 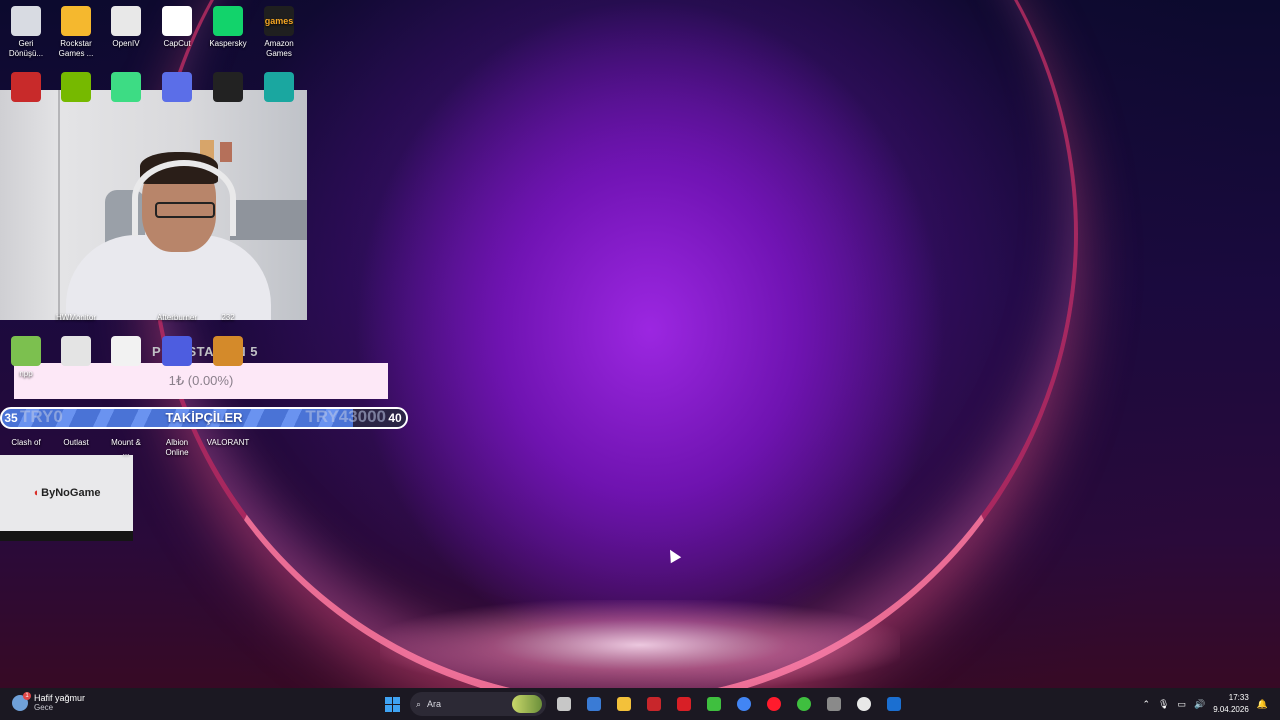 What do you see at coordinates (279, 53) in the screenshot?
I see `icon-label-line2: Games` at bounding box center [279, 53].